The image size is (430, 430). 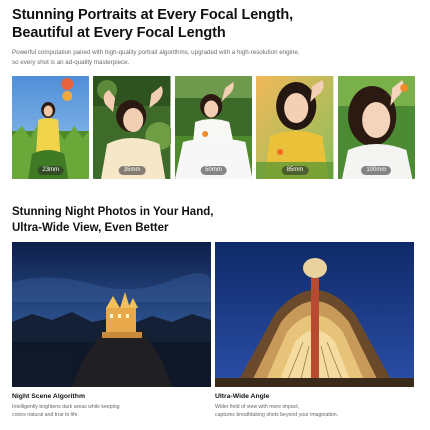 I want to click on focal-length-badge: 85mm, so click(x=295, y=170).